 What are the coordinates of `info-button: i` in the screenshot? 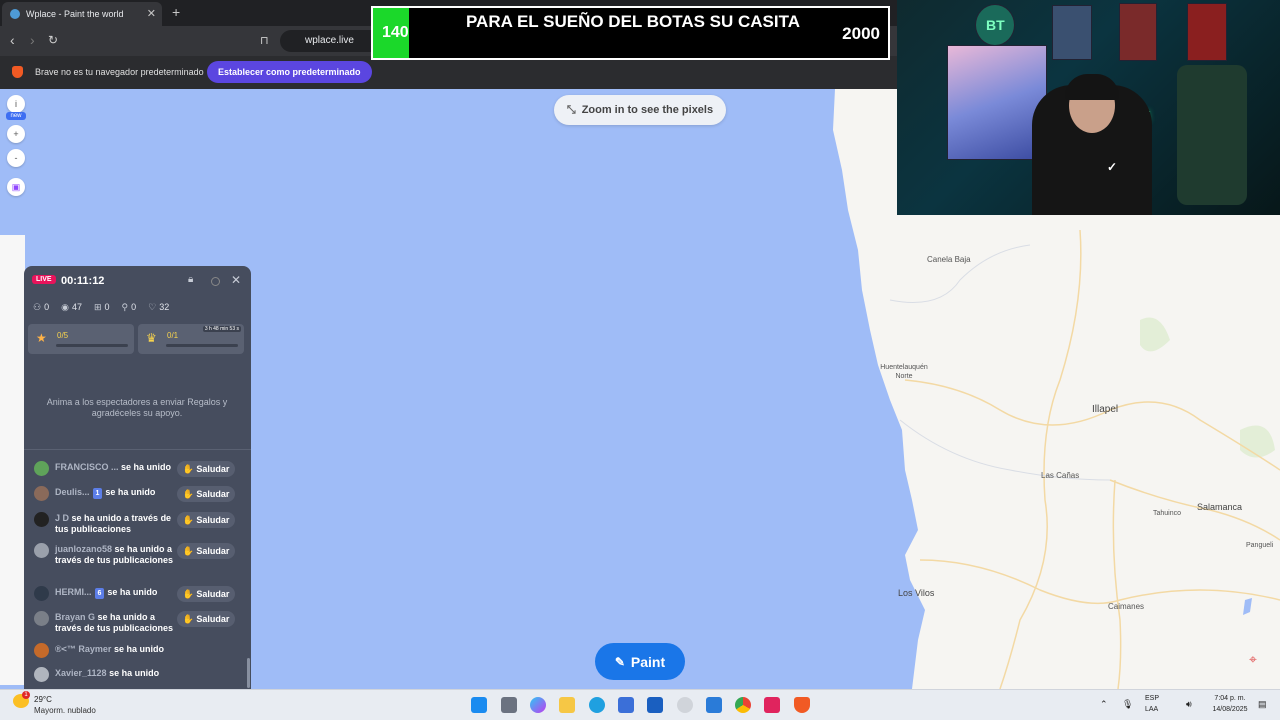 It's located at (16, 104).